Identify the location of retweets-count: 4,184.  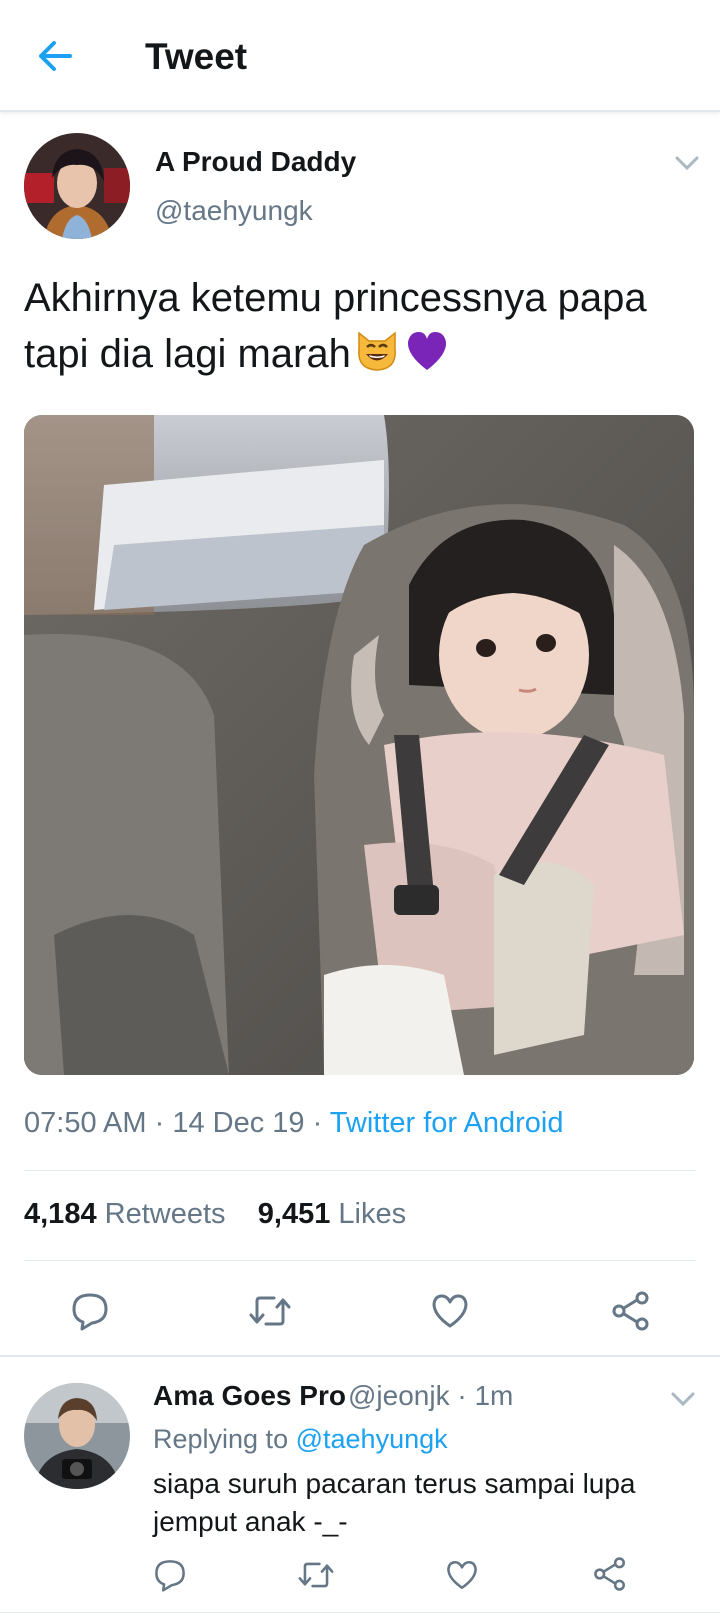
(60, 1214).